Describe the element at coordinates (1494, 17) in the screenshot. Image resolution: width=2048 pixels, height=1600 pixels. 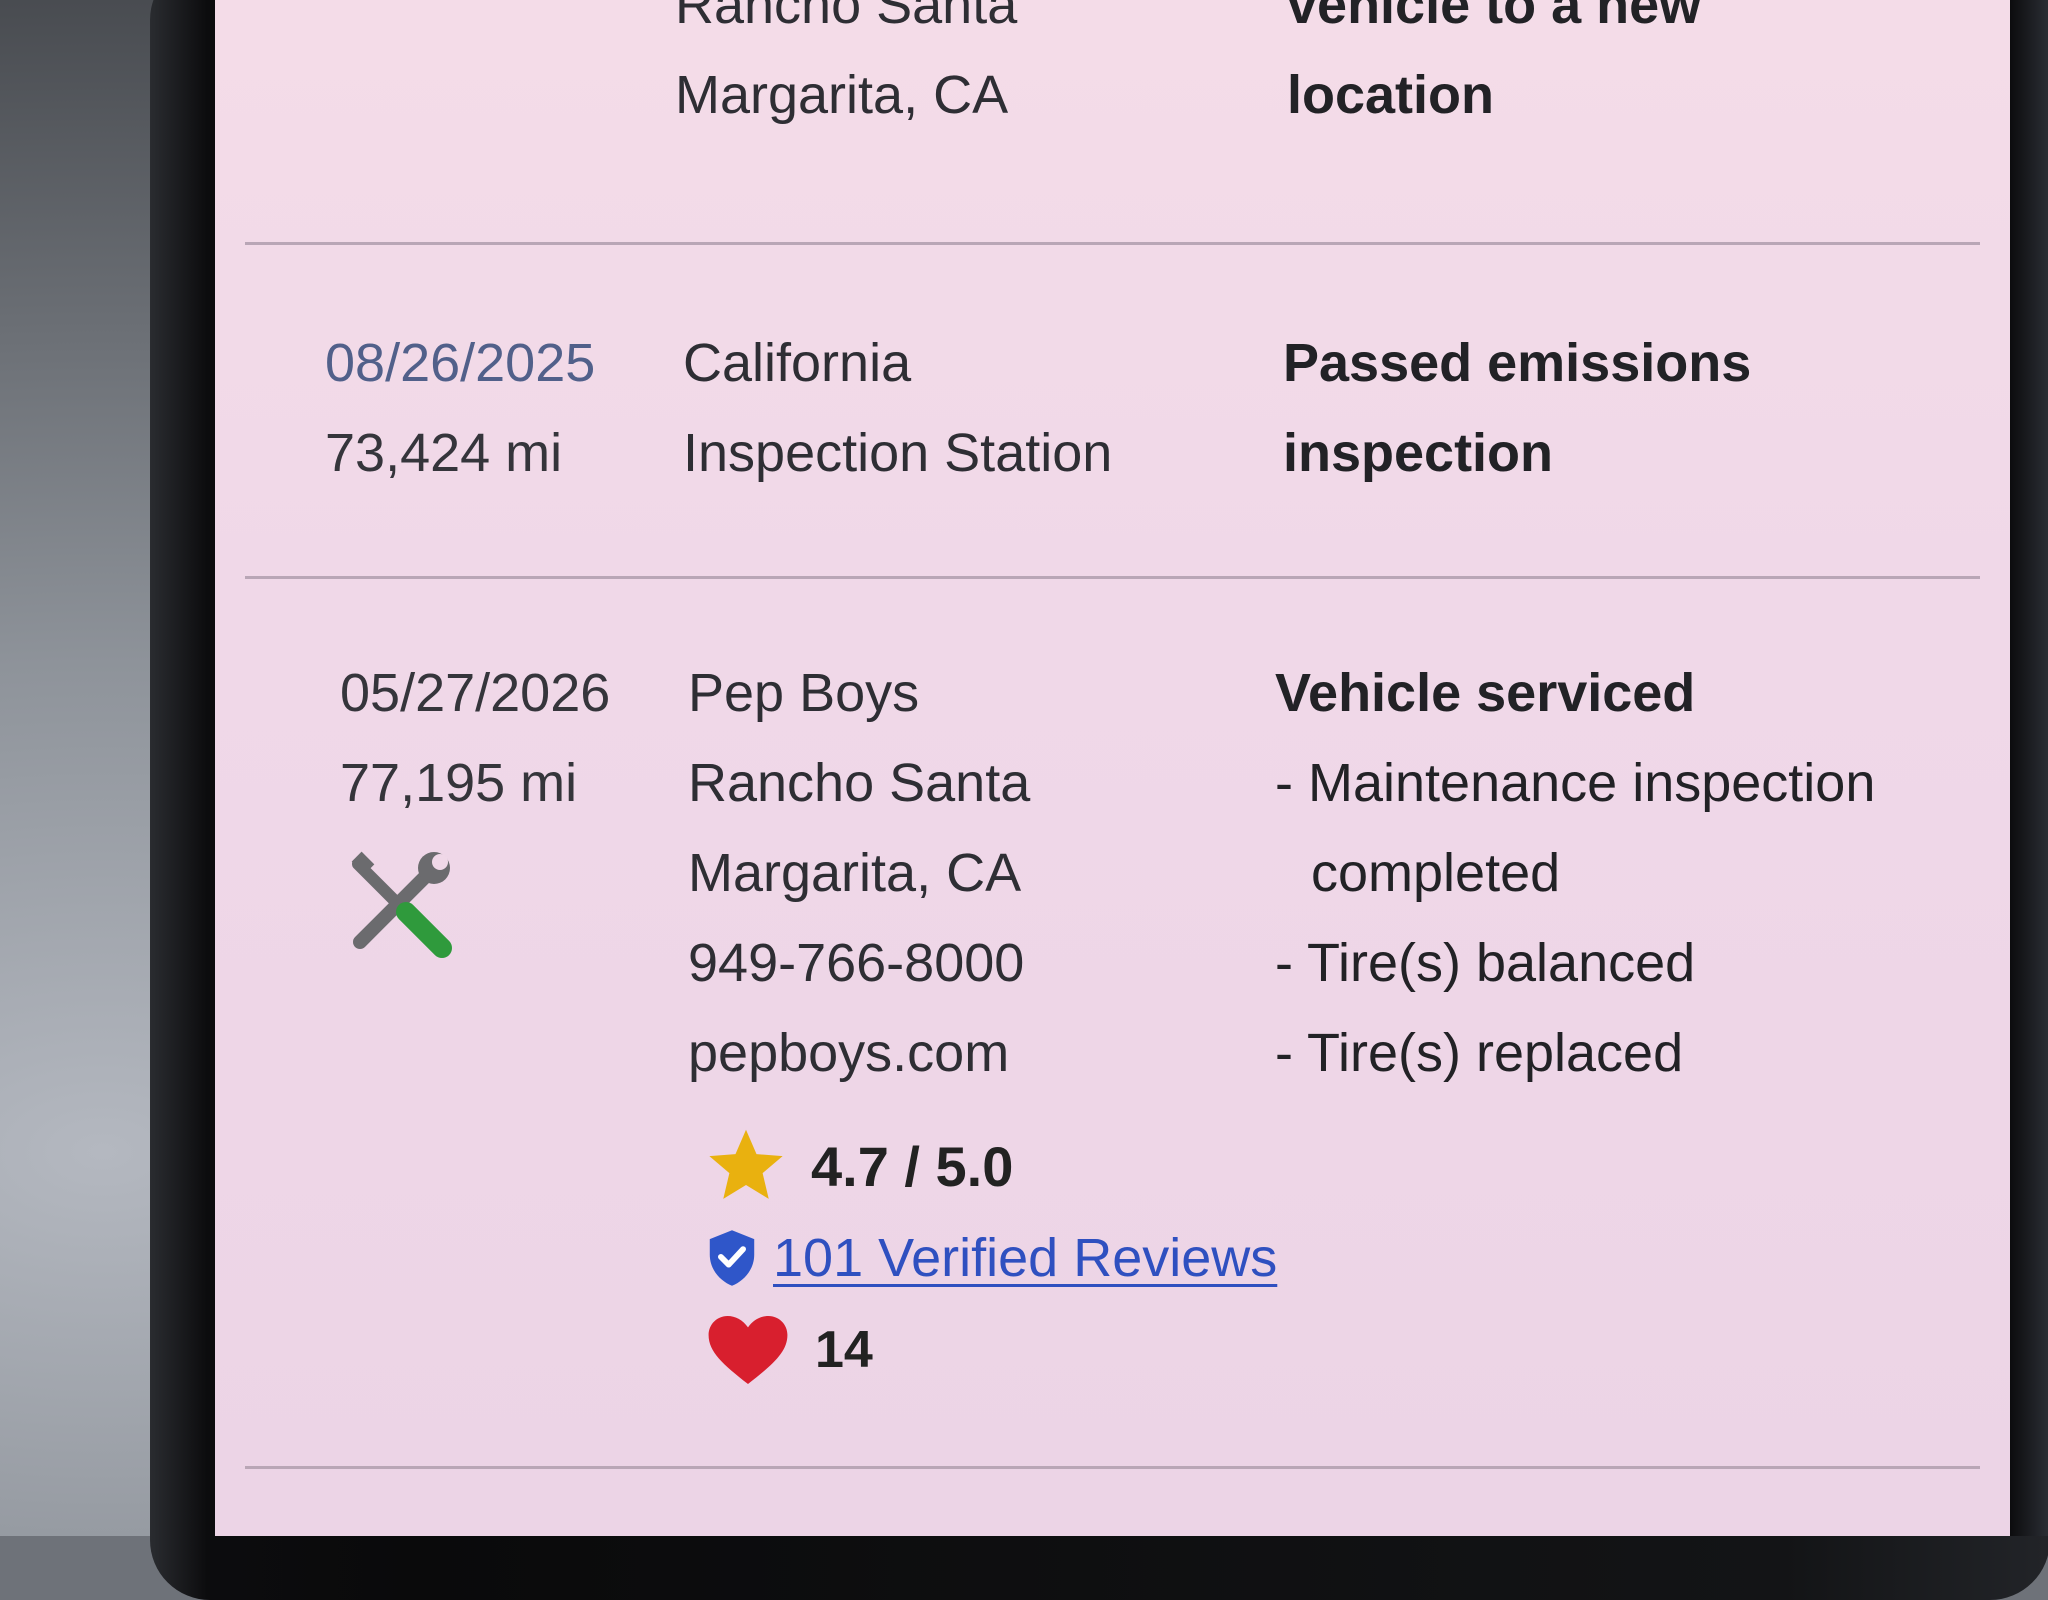
I see `description-title-line: vehicle to a new` at that location.